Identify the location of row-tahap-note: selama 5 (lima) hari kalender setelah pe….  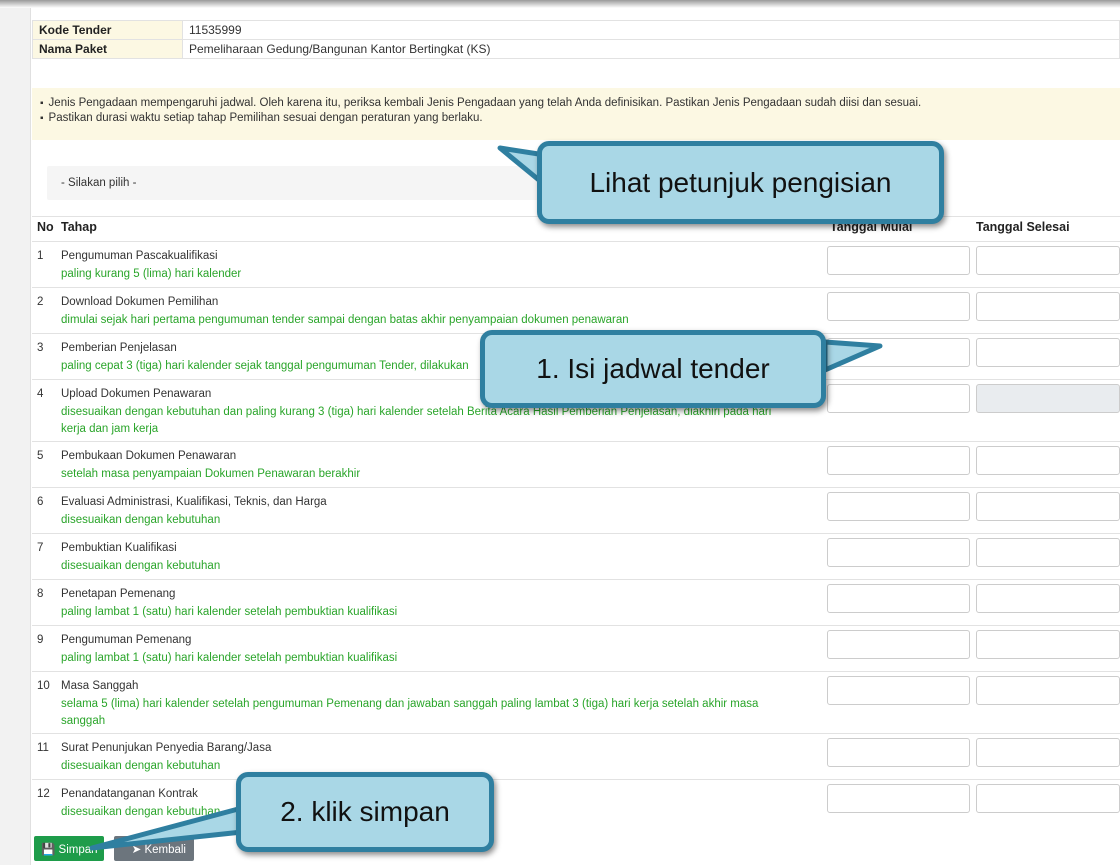
(410, 704).